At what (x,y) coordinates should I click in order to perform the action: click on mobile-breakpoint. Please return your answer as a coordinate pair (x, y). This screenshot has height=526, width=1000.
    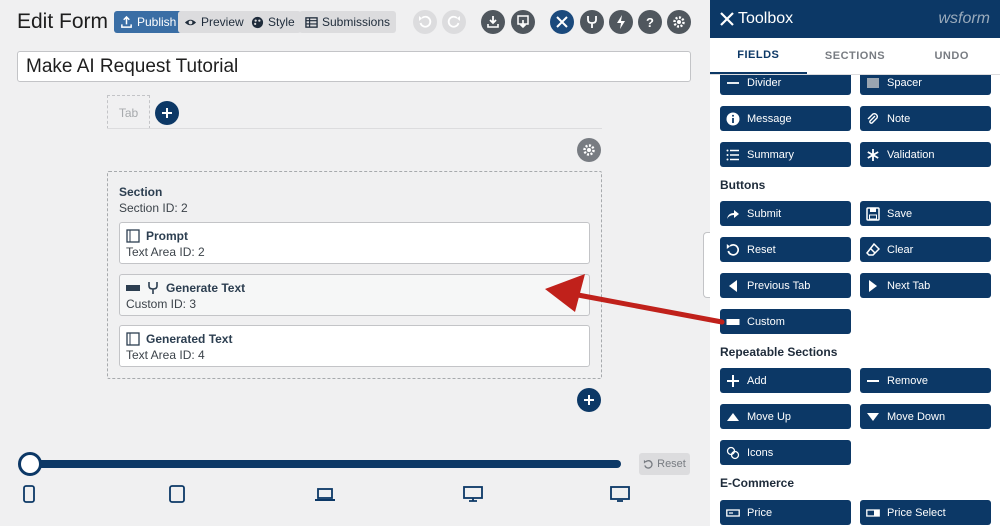
    Looking at the image, I should click on (29, 494).